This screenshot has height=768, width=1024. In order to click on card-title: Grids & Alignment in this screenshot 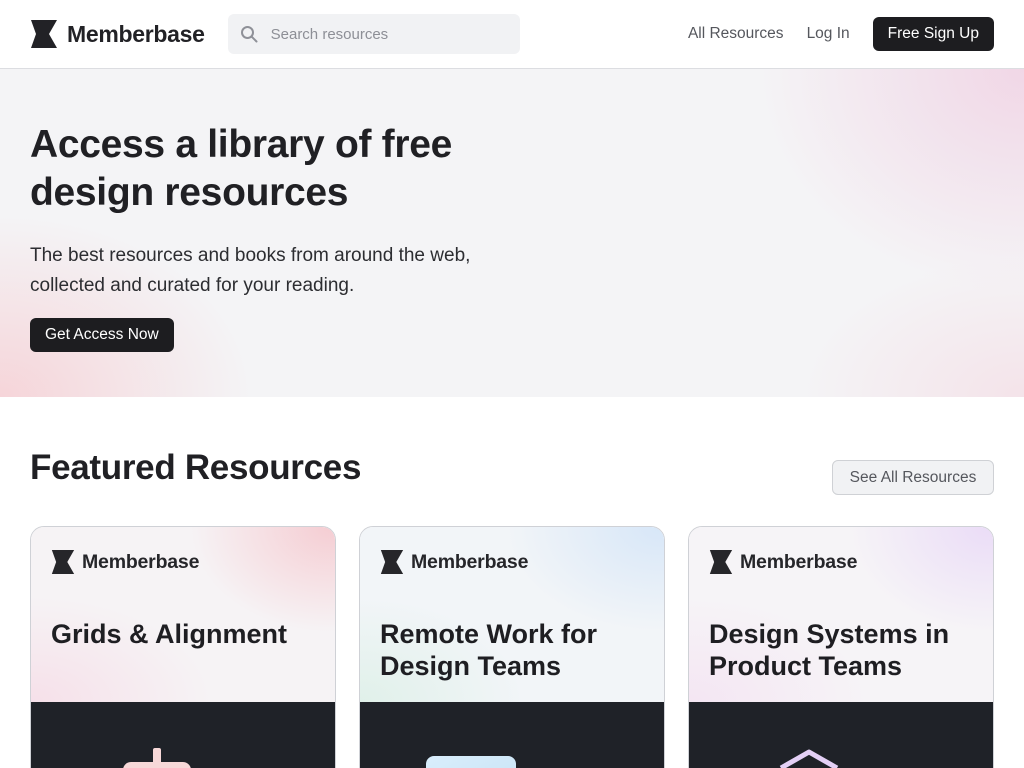, I will do `click(169, 634)`.